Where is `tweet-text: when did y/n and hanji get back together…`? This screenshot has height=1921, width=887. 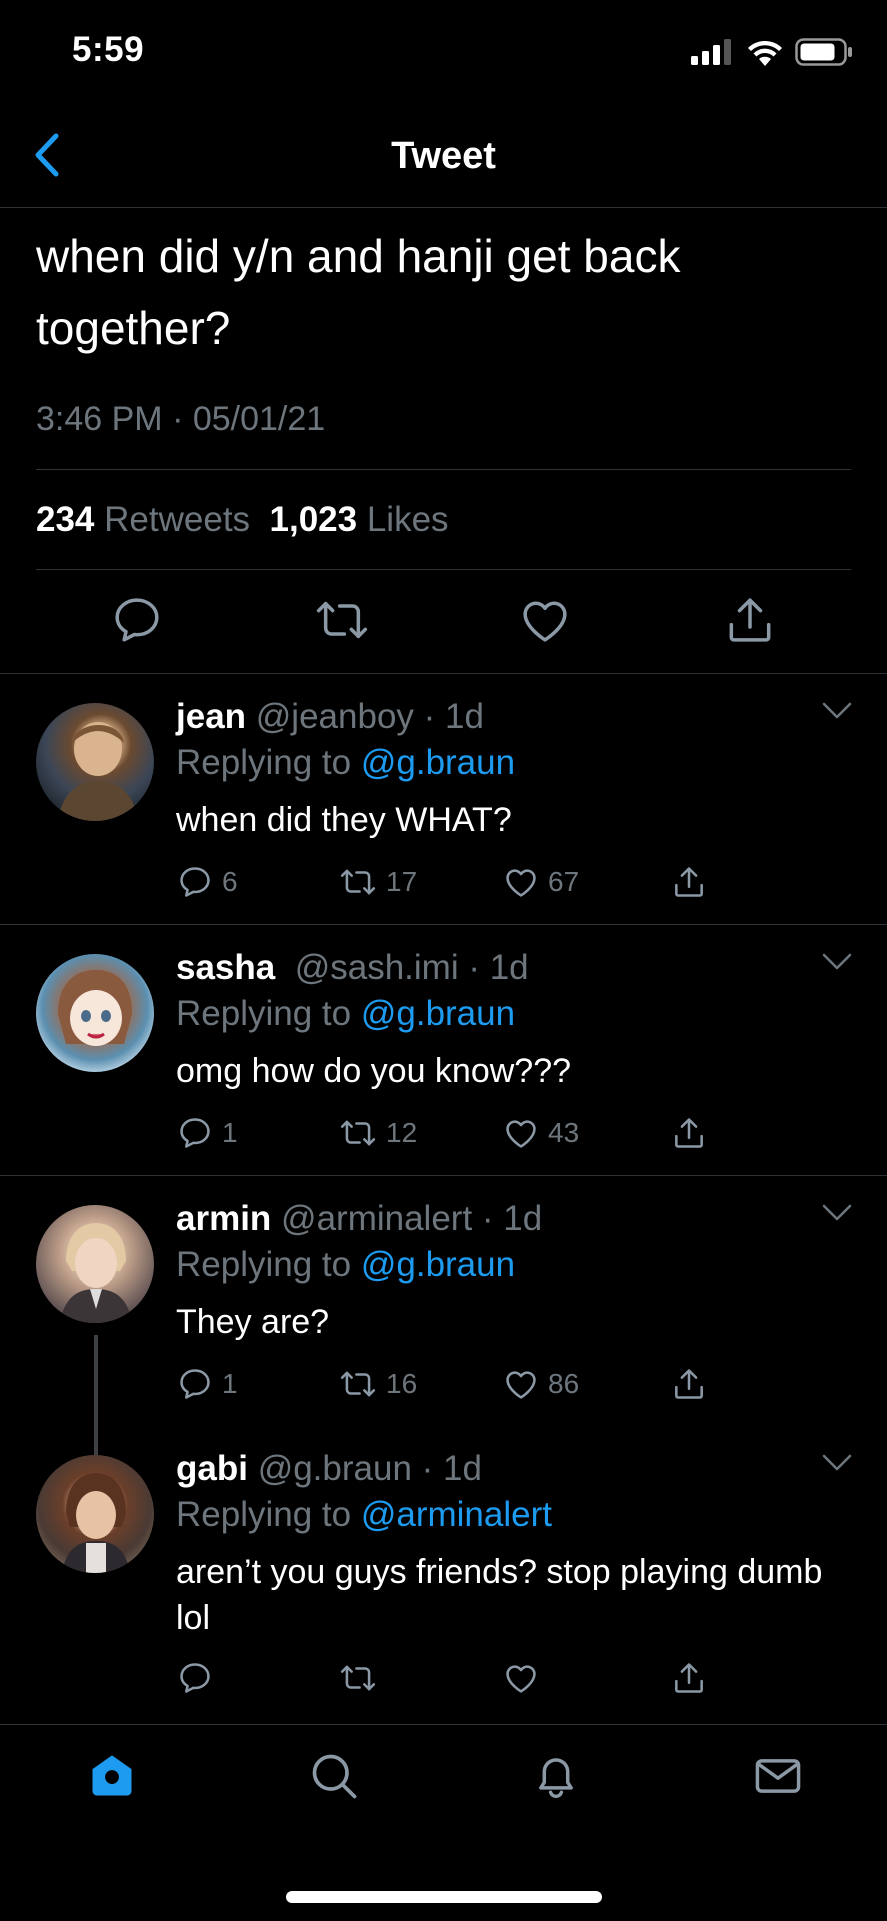 tweet-text: when did y/n and hanji get back together… is located at coordinates (358, 292).